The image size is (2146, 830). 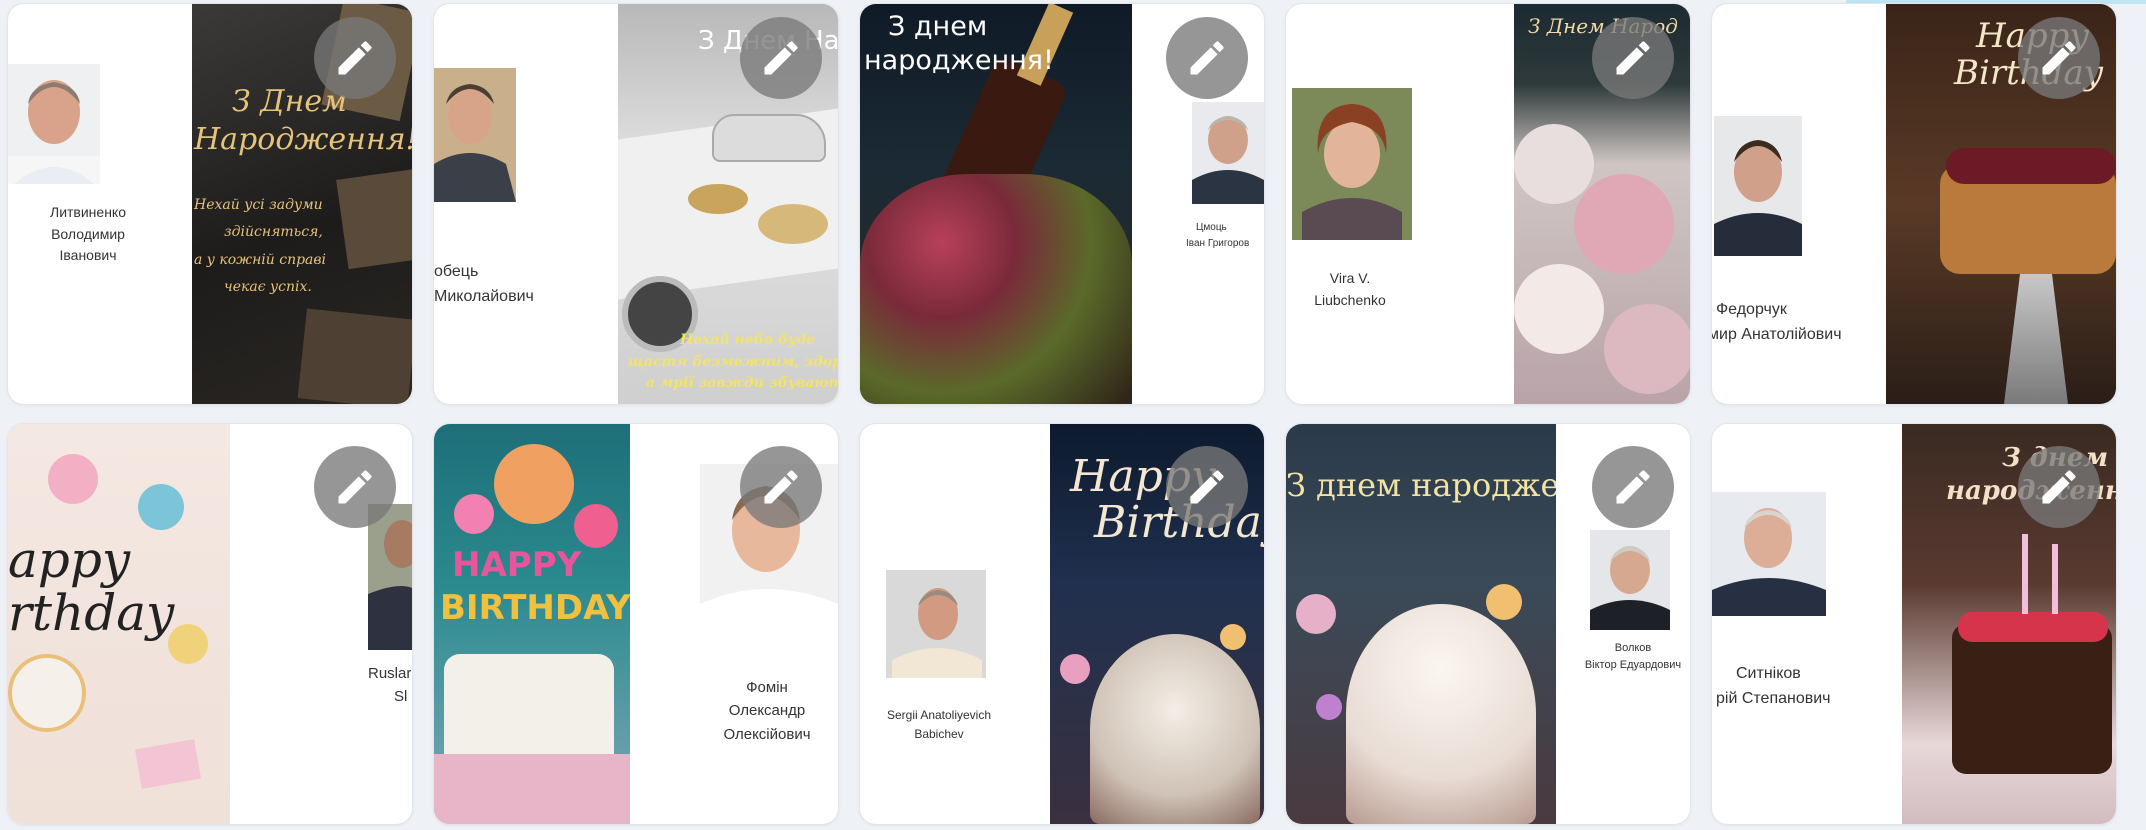 I want to click on person-name: обець Миколайович, so click(x=484, y=284).